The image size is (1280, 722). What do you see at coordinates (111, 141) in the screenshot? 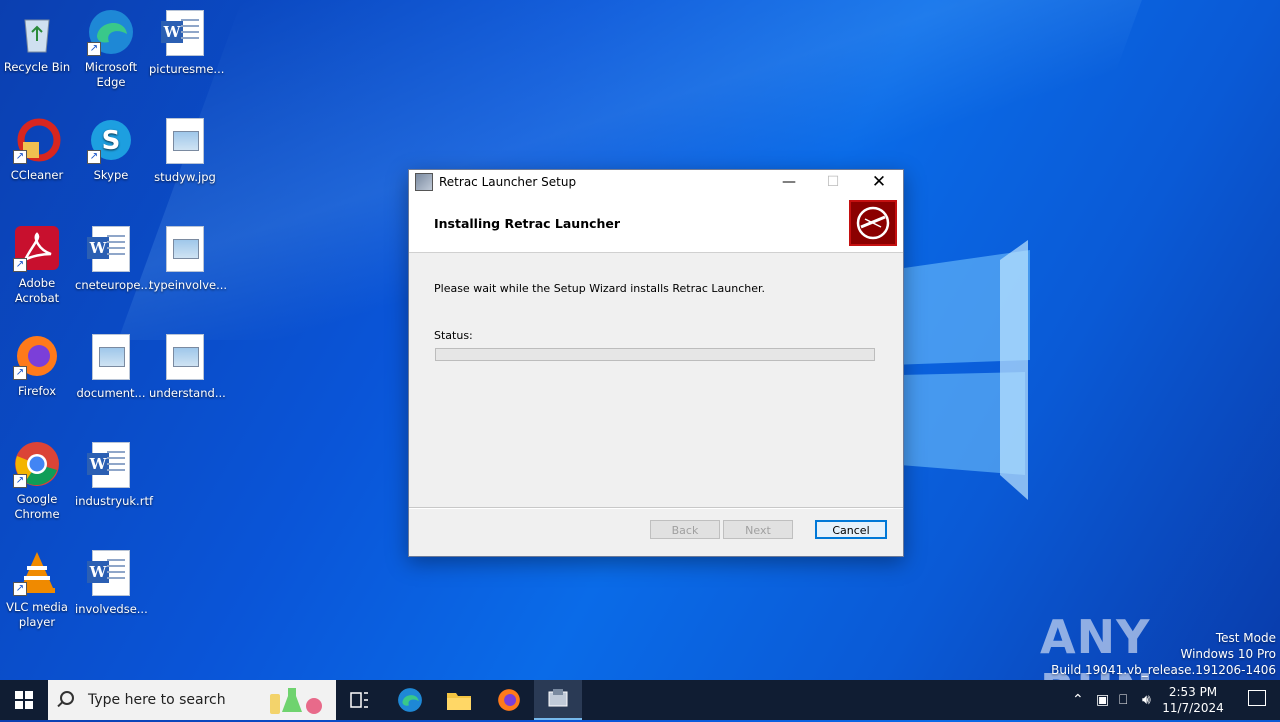
I see `svg-text: S` at bounding box center [111, 141].